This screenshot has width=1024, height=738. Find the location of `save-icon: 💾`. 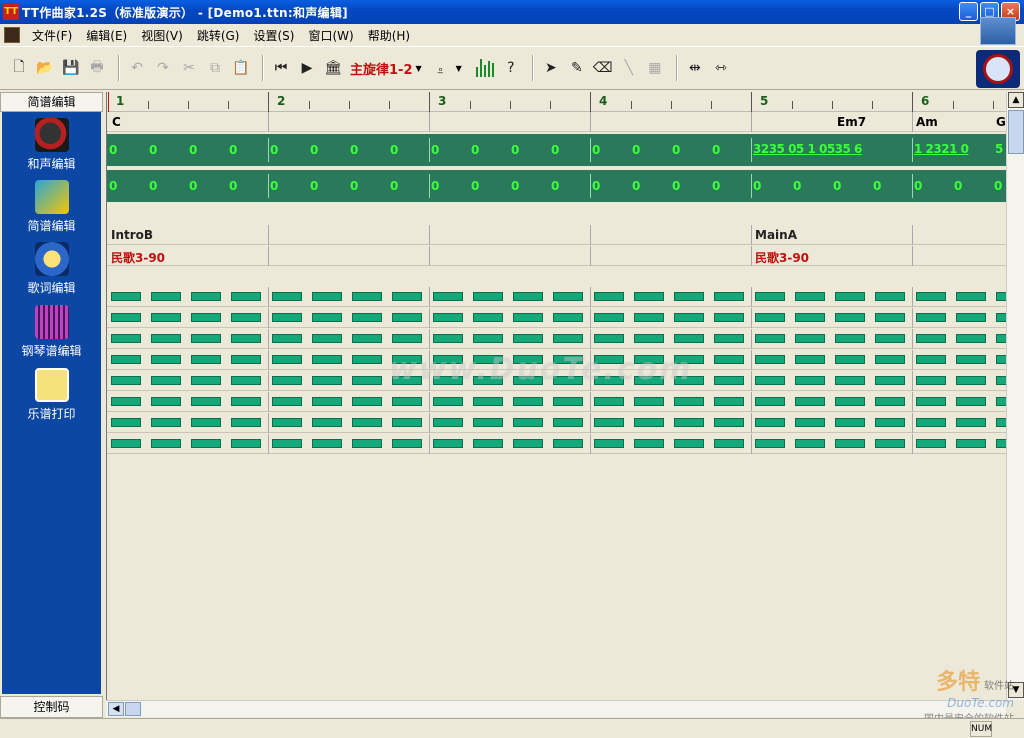

save-icon: 💾 is located at coordinates (71, 68).